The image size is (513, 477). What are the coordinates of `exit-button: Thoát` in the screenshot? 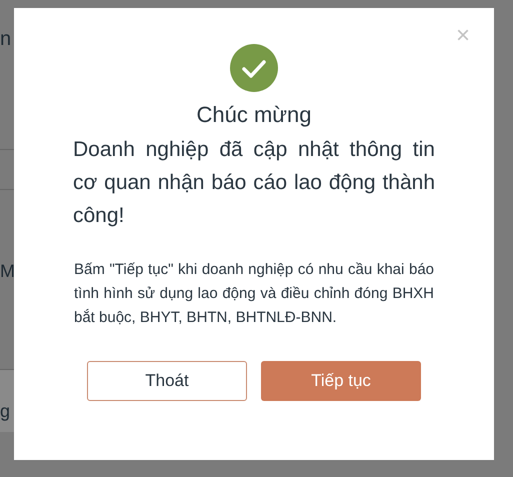 It's located at (167, 381).